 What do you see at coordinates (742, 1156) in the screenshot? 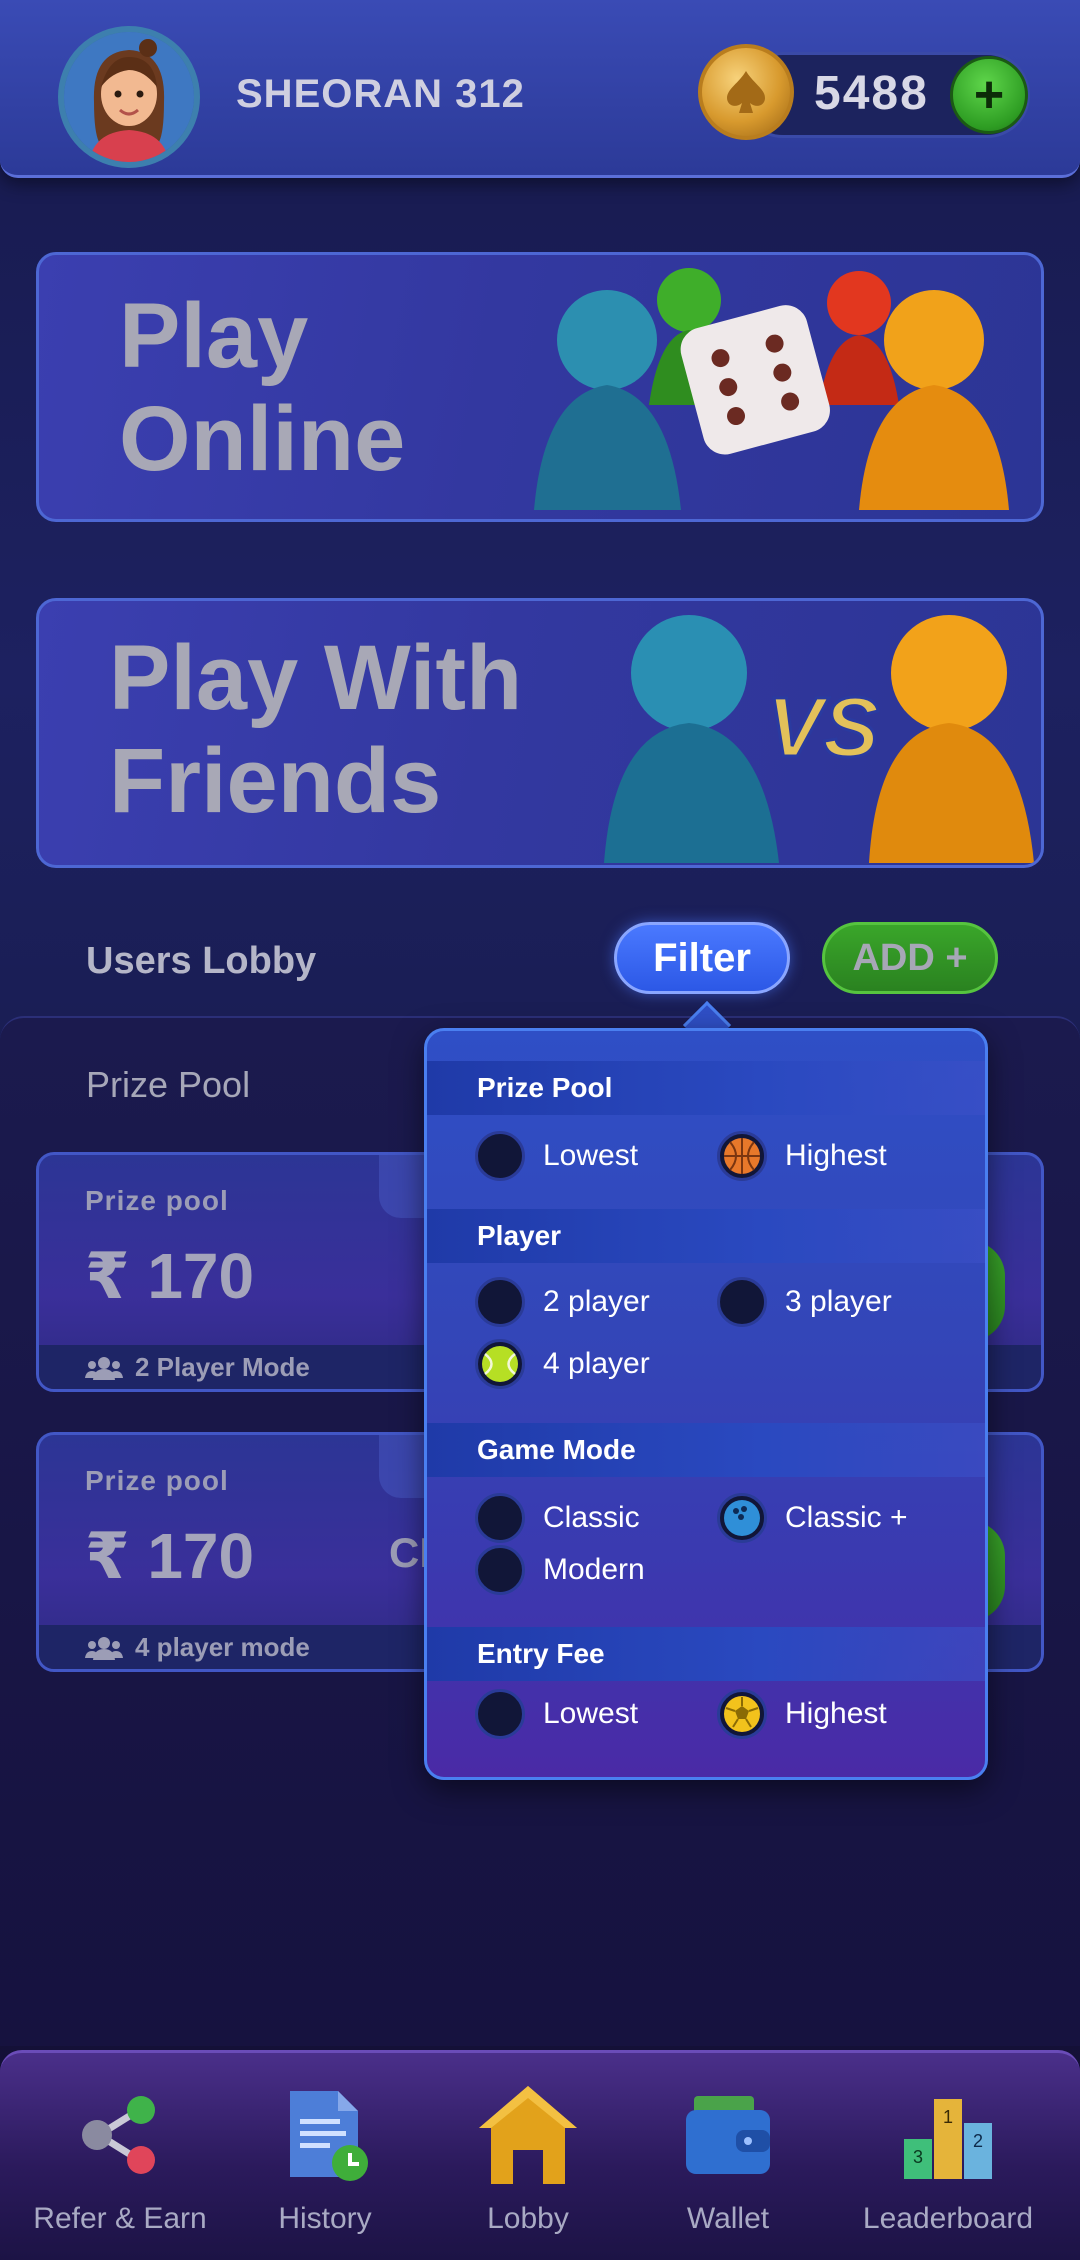
I see `basketball-icon` at bounding box center [742, 1156].